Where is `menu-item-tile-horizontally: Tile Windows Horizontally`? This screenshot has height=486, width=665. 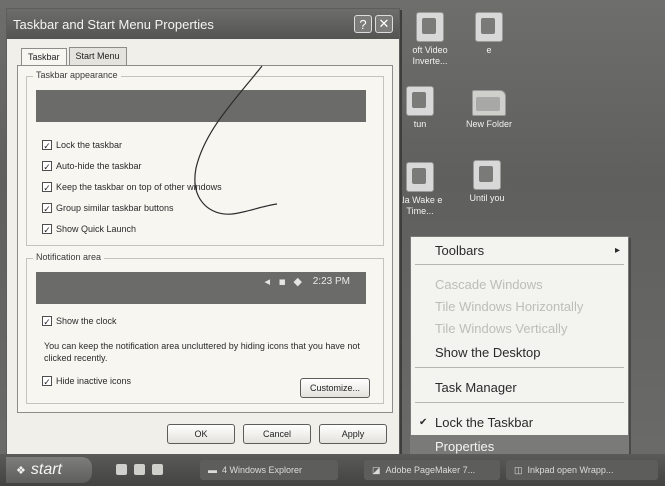
menu-item-tile-horizontally: Tile Windows Horizontally is located at coordinates (519, 306).